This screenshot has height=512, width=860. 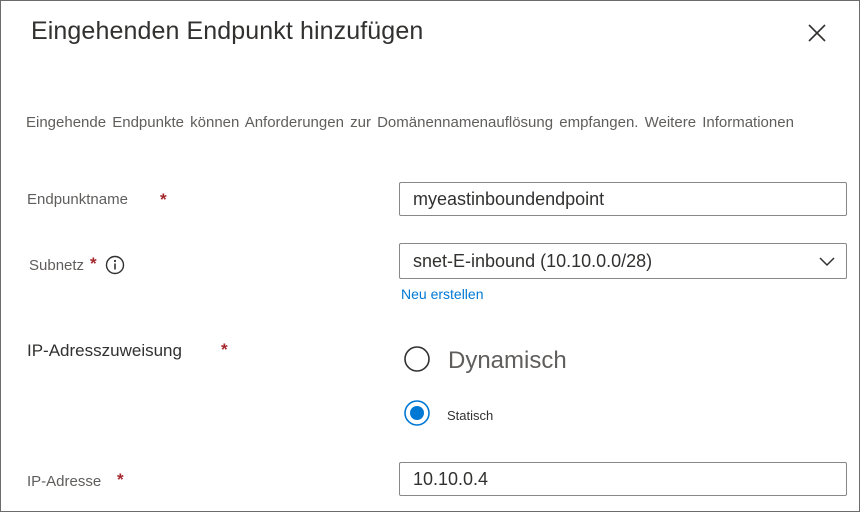 What do you see at coordinates (470, 415) in the screenshot?
I see `radio-static-label: Statisch` at bounding box center [470, 415].